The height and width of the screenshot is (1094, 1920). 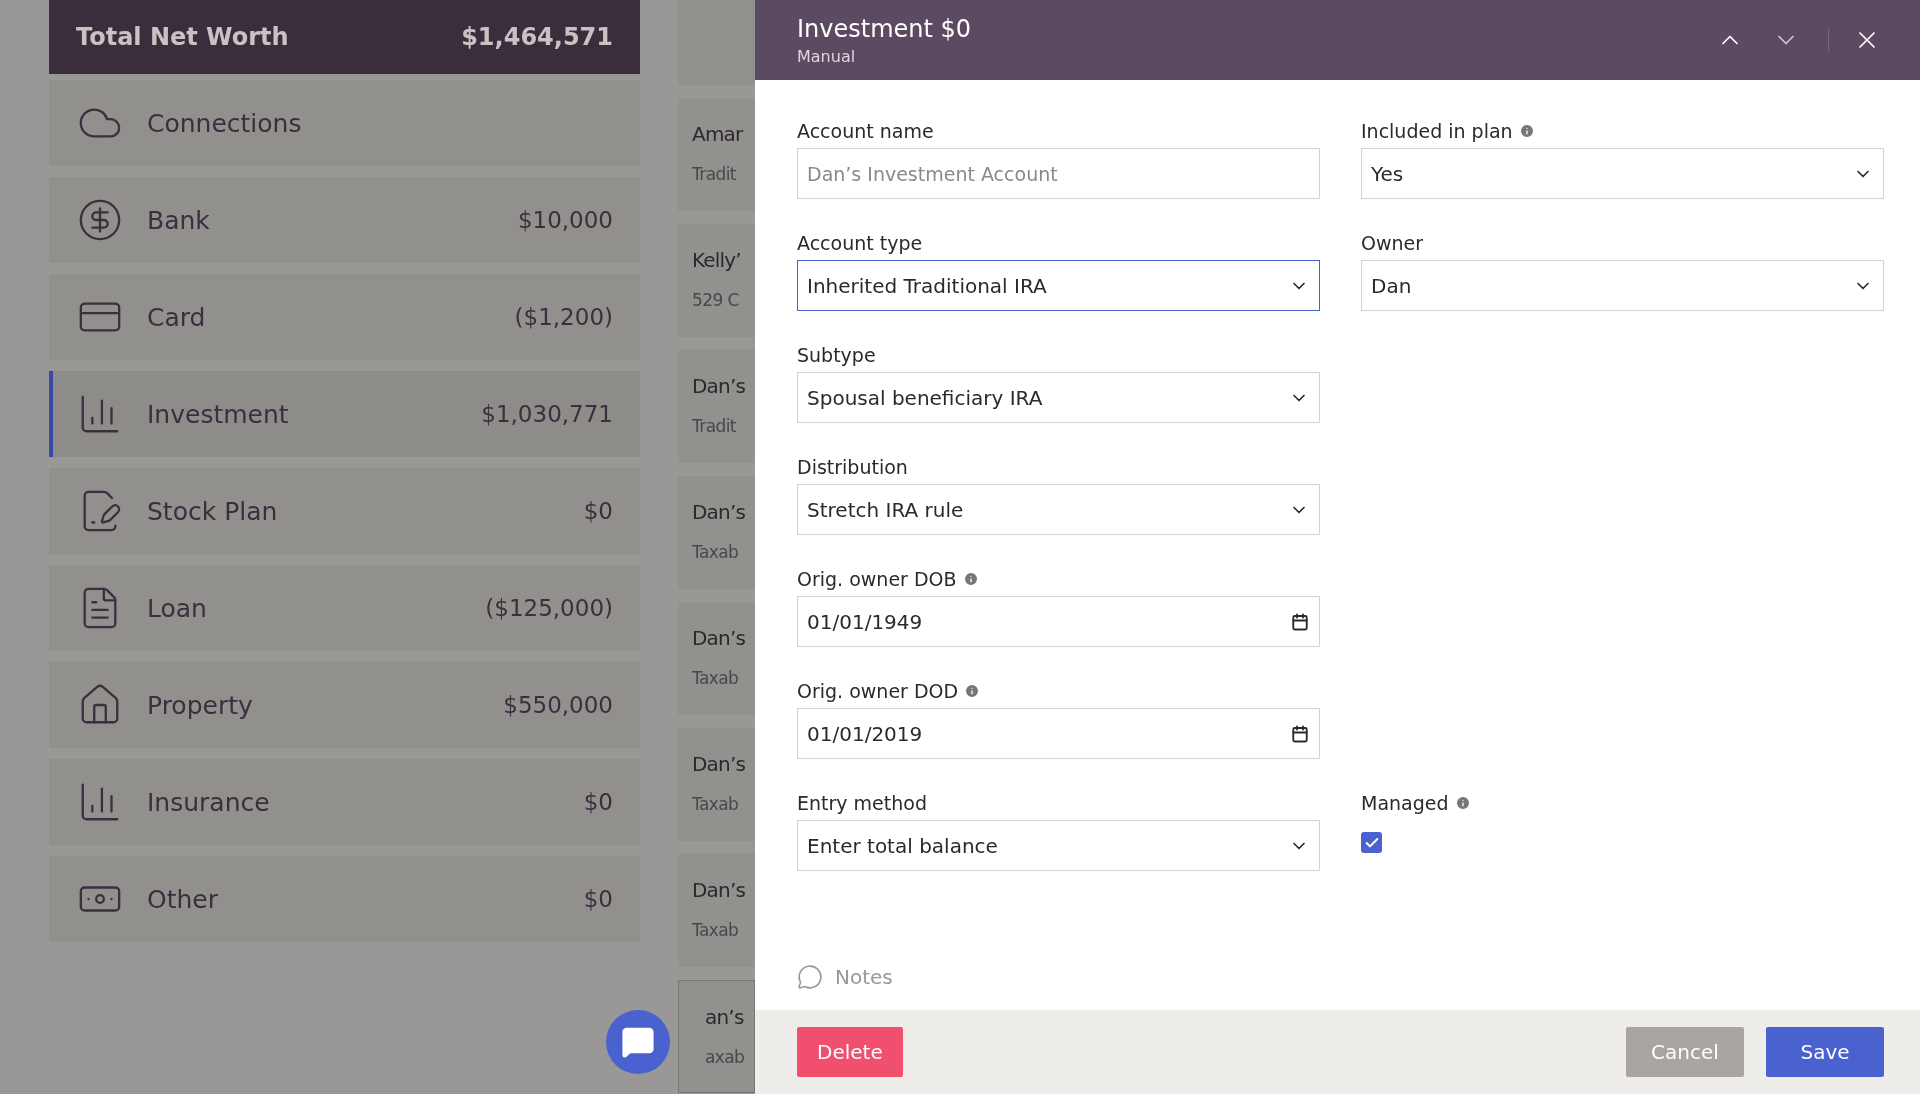 What do you see at coordinates (725, 1017) in the screenshot?
I see `account-name: an’s` at bounding box center [725, 1017].